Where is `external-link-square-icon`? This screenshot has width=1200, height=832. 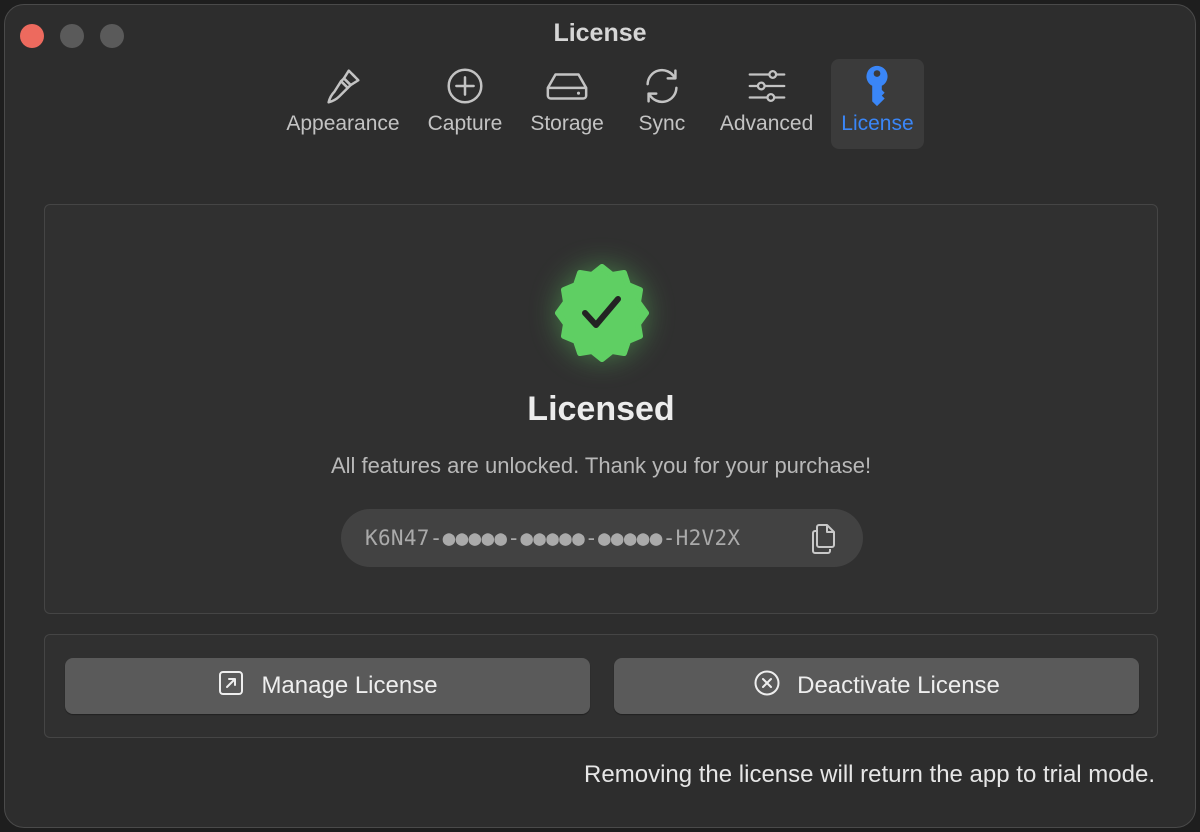 external-link-square-icon is located at coordinates (231, 686).